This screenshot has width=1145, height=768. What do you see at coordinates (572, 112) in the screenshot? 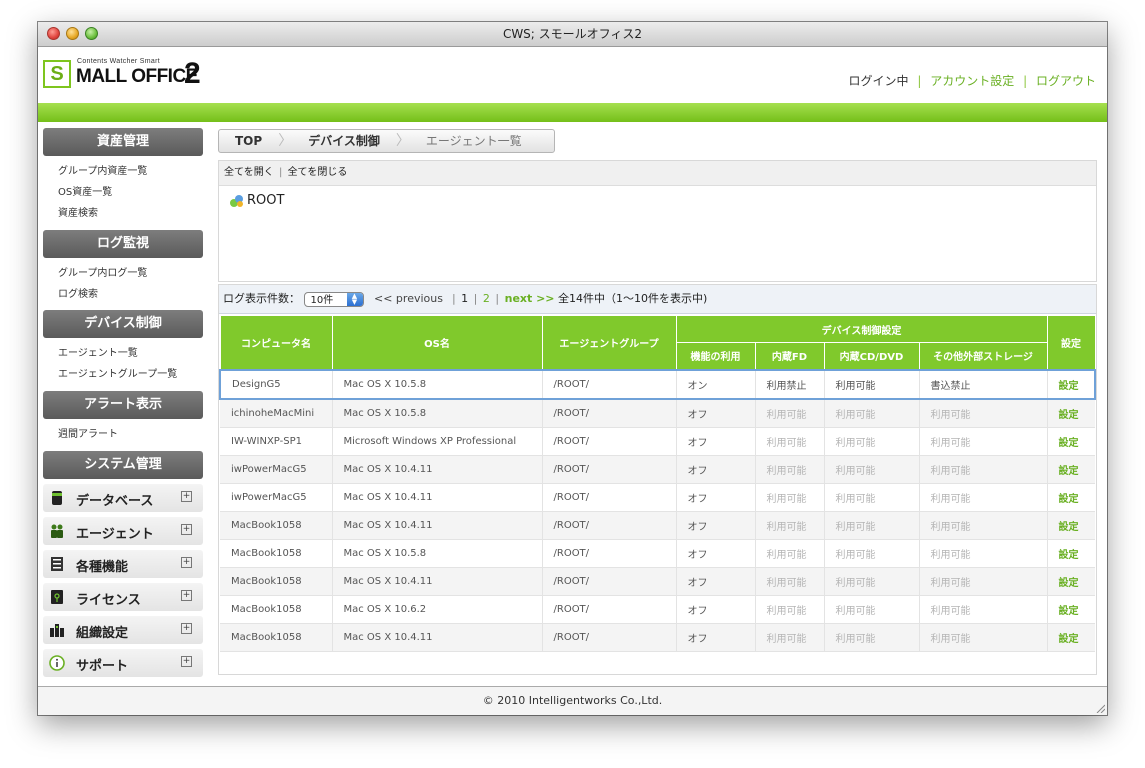
I see `header-green-bar` at bounding box center [572, 112].